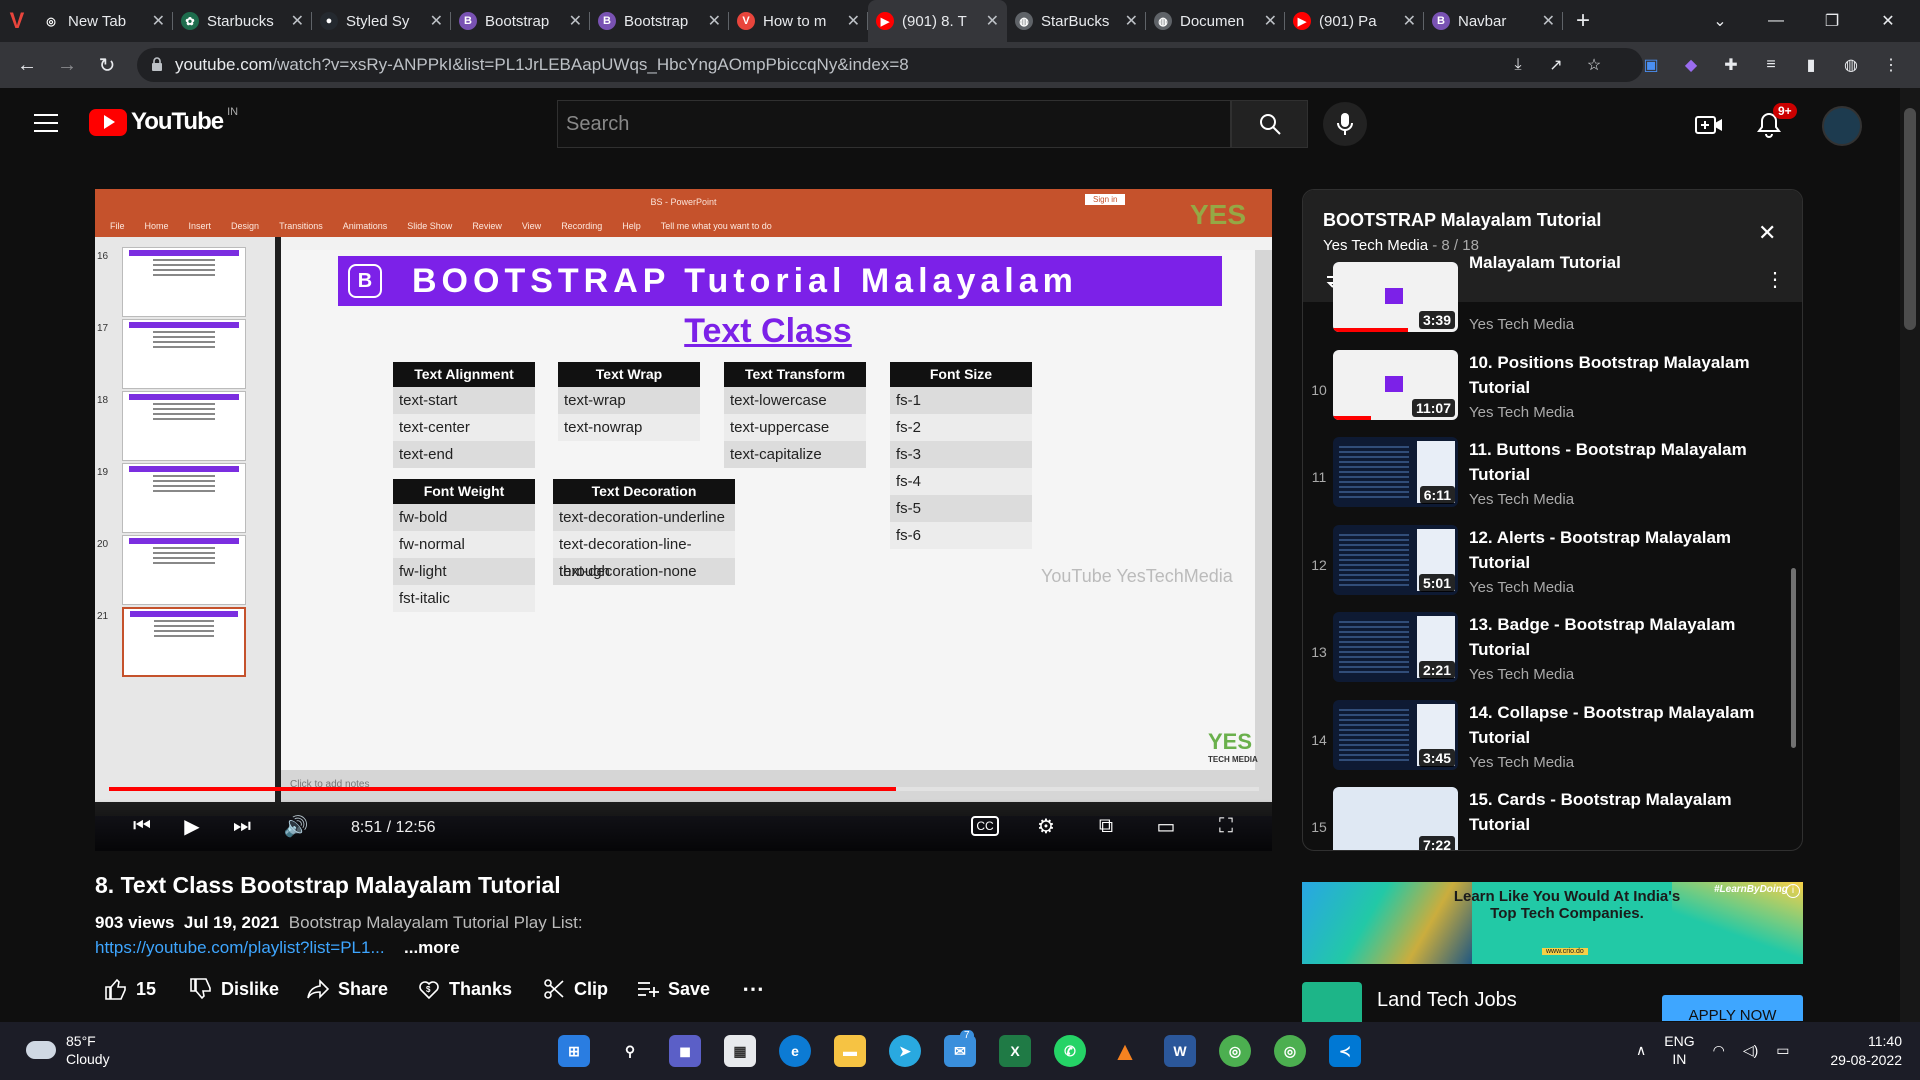  I want to click on ad-info-icon: i, so click(1793, 891).